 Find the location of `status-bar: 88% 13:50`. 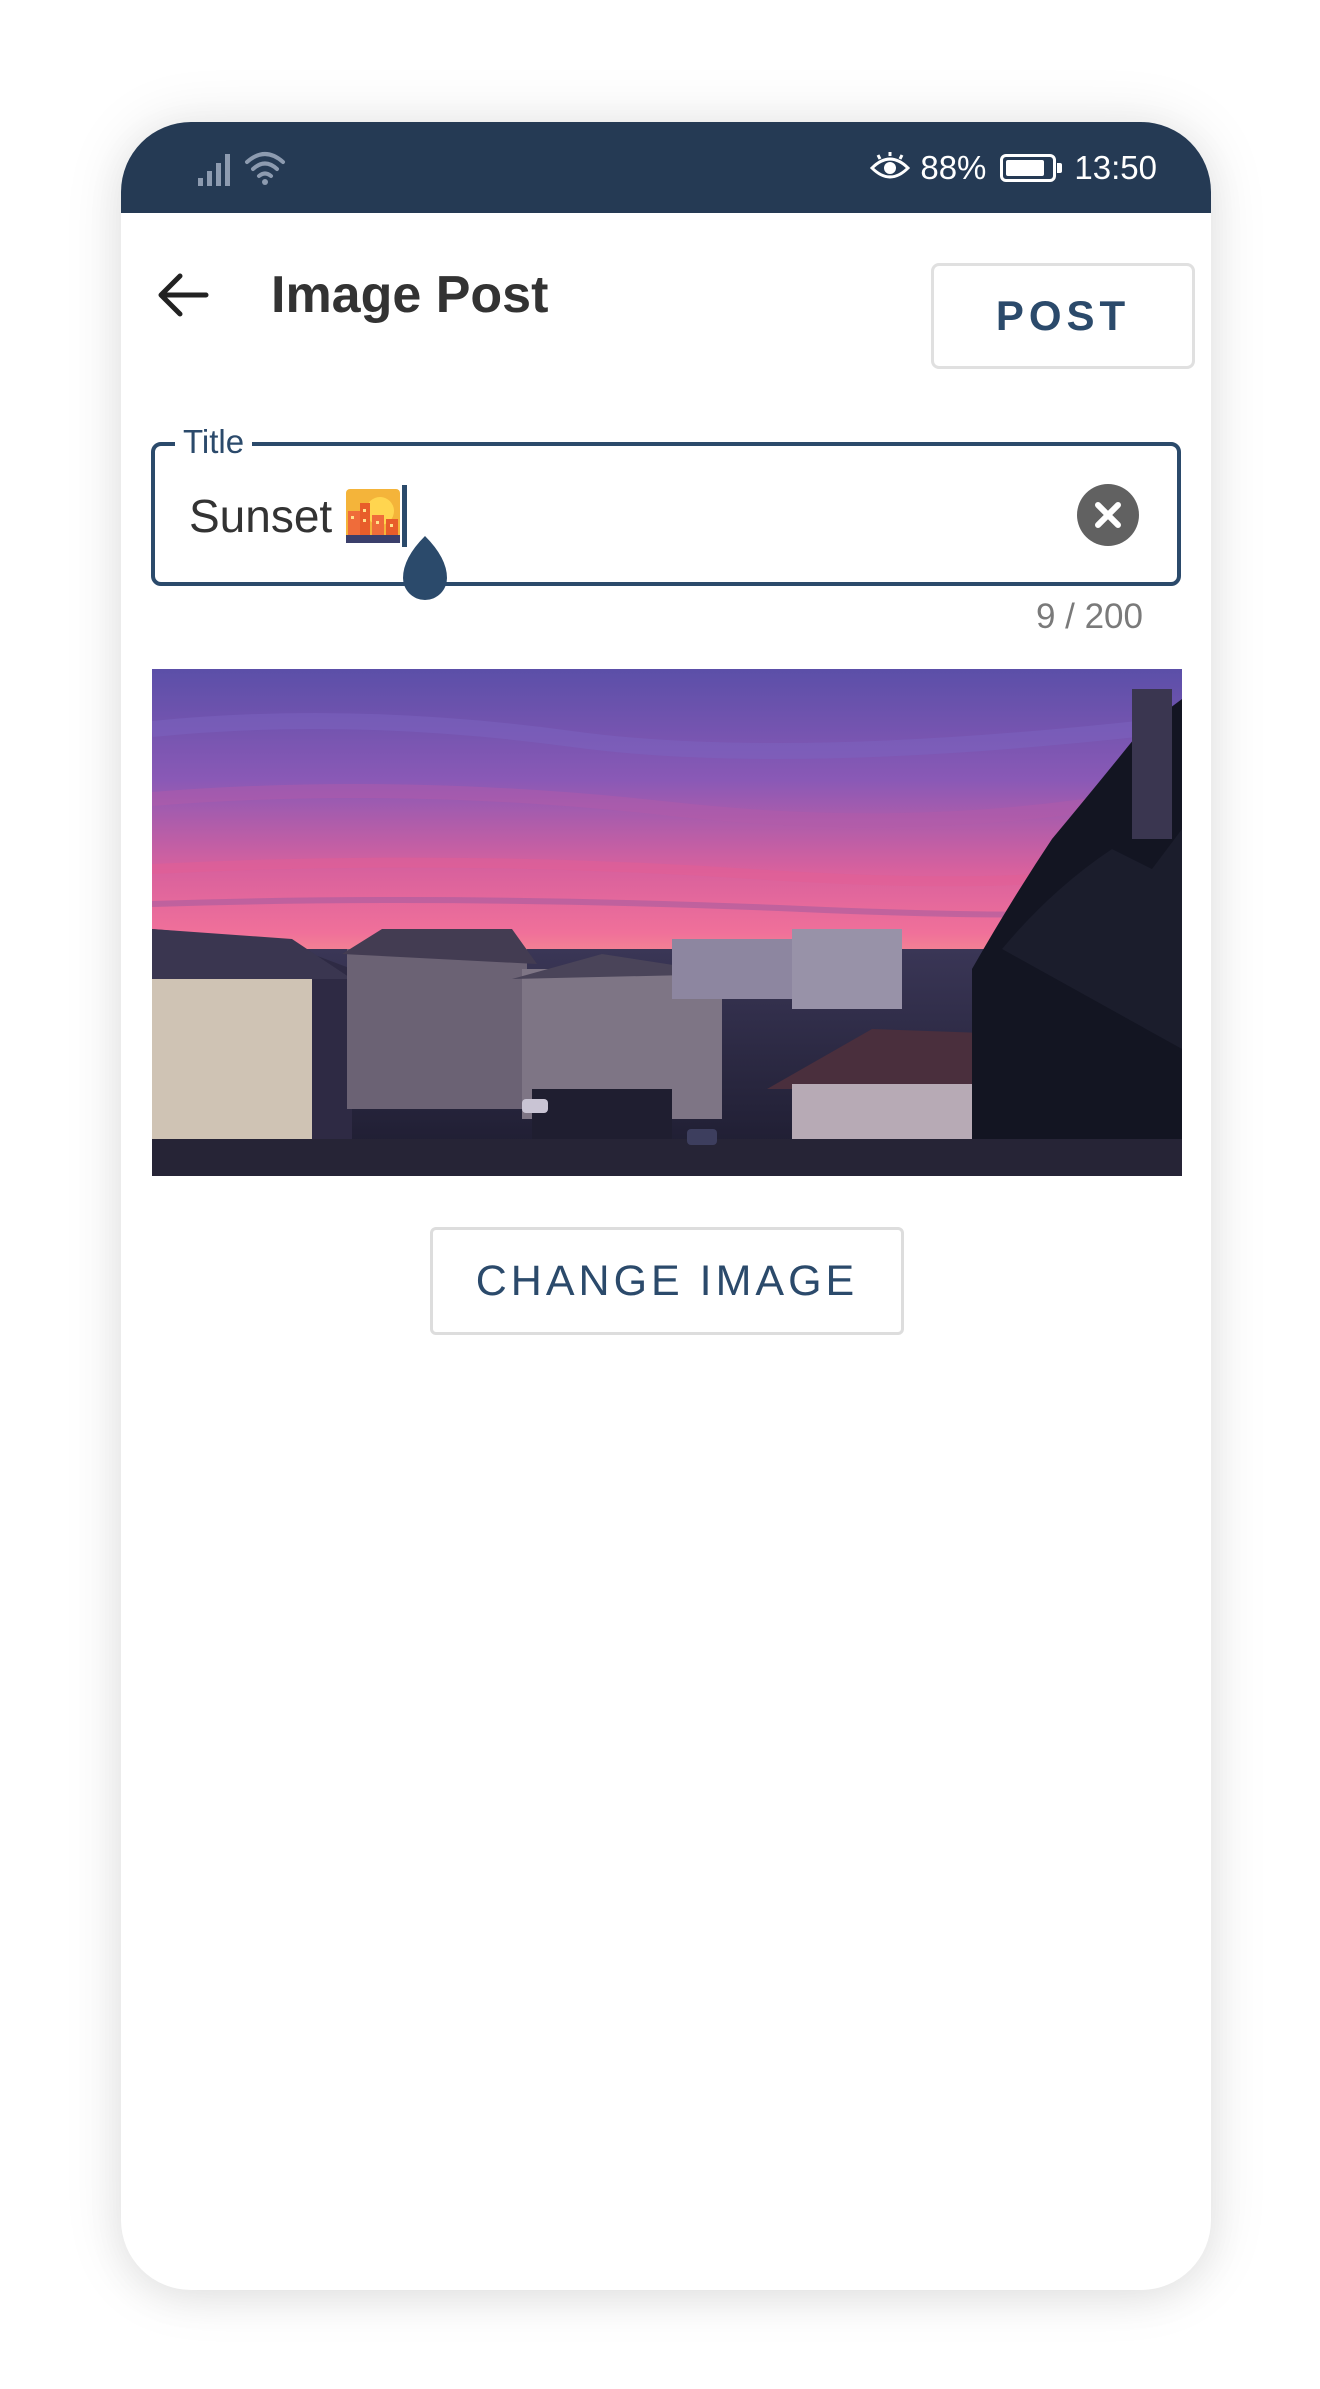

status-bar: 88% 13:50 is located at coordinates (666, 167).